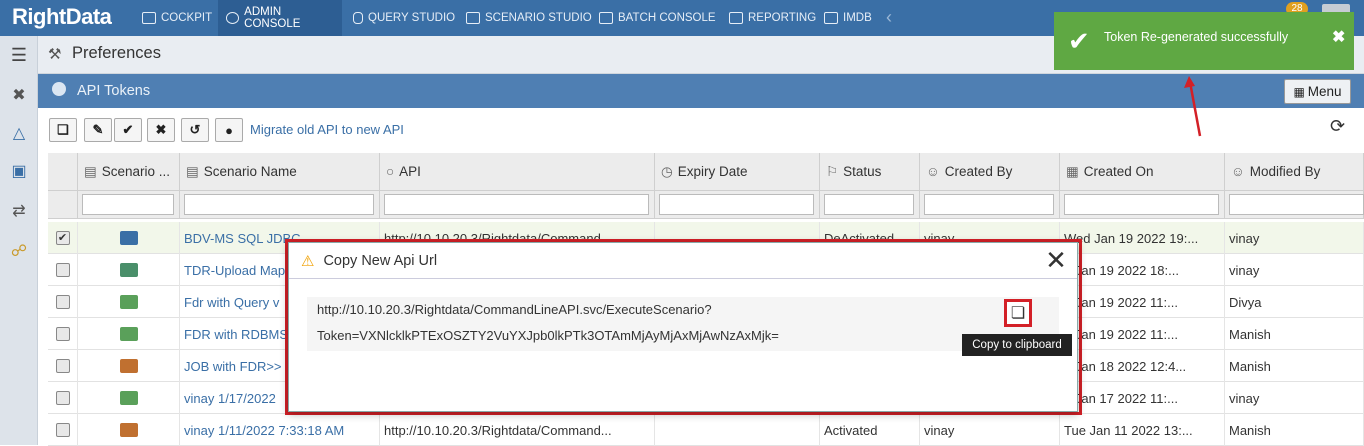 The height and width of the screenshot is (446, 1364). I want to click on filter-input-scenario-name, so click(279, 204).